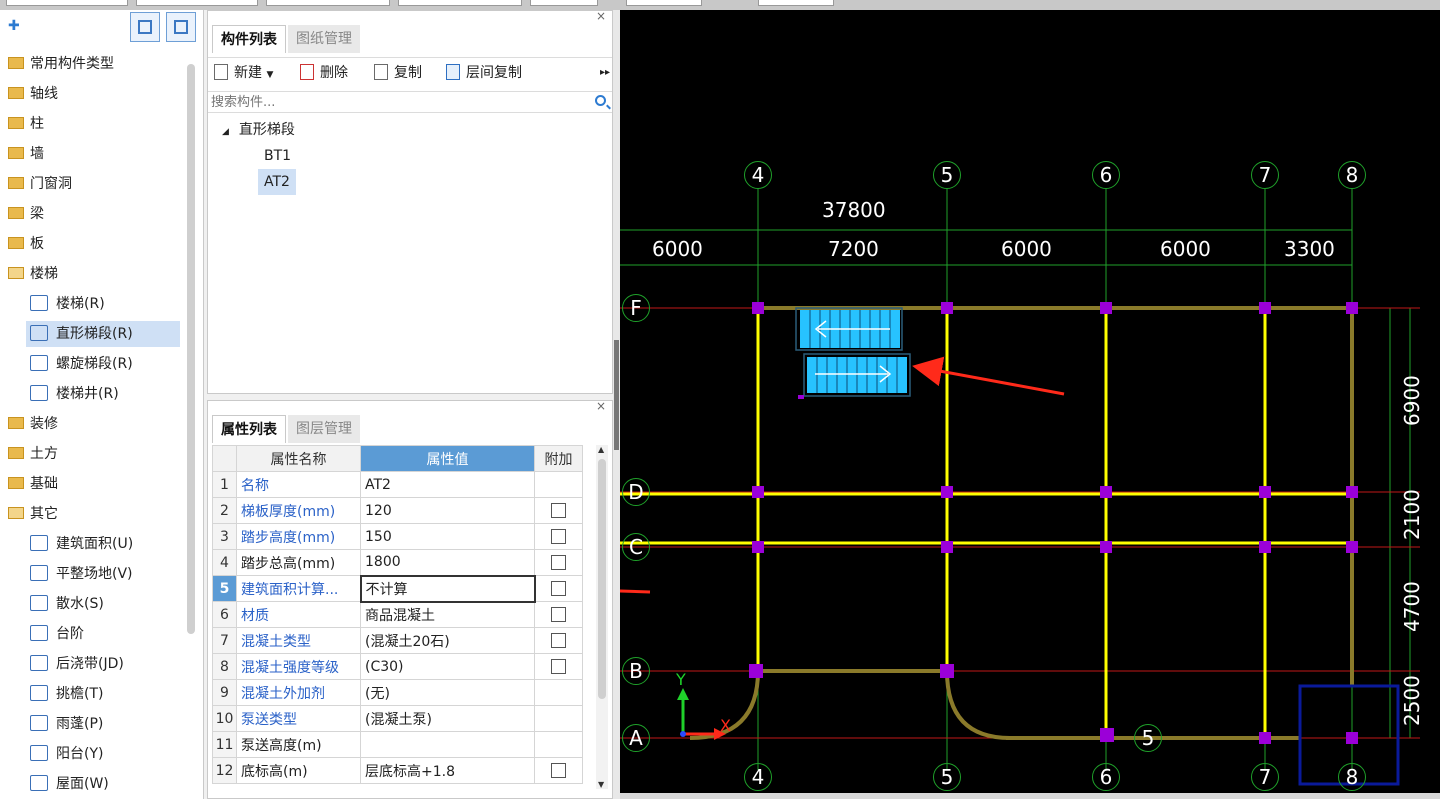  What do you see at coordinates (249, 39) in the screenshot?
I see `tab-component-list: 构件列表` at bounding box center [249, 39].